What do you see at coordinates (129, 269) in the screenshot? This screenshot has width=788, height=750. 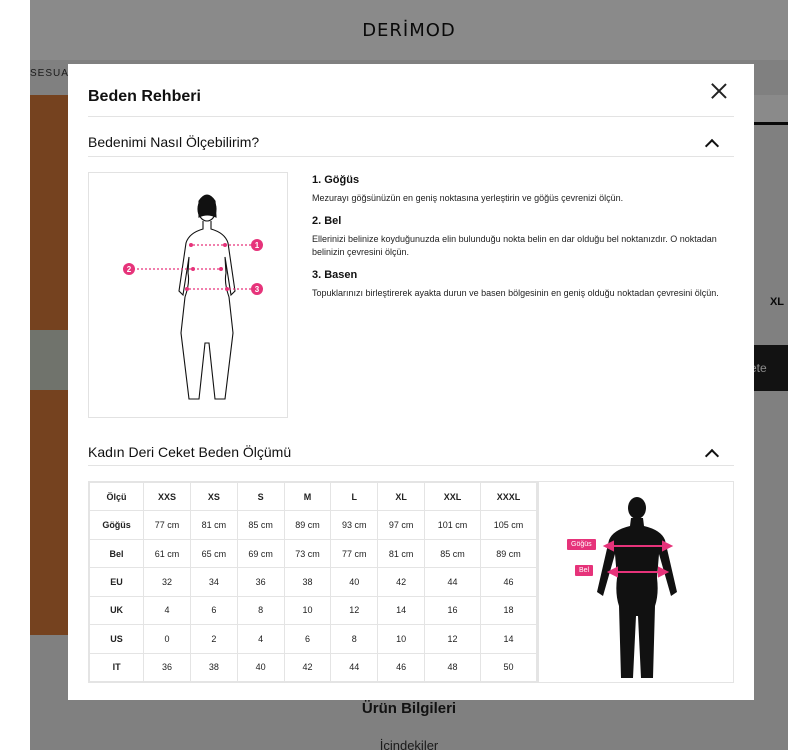 I see `marker-label: 2` at bounding box center [129, 269].